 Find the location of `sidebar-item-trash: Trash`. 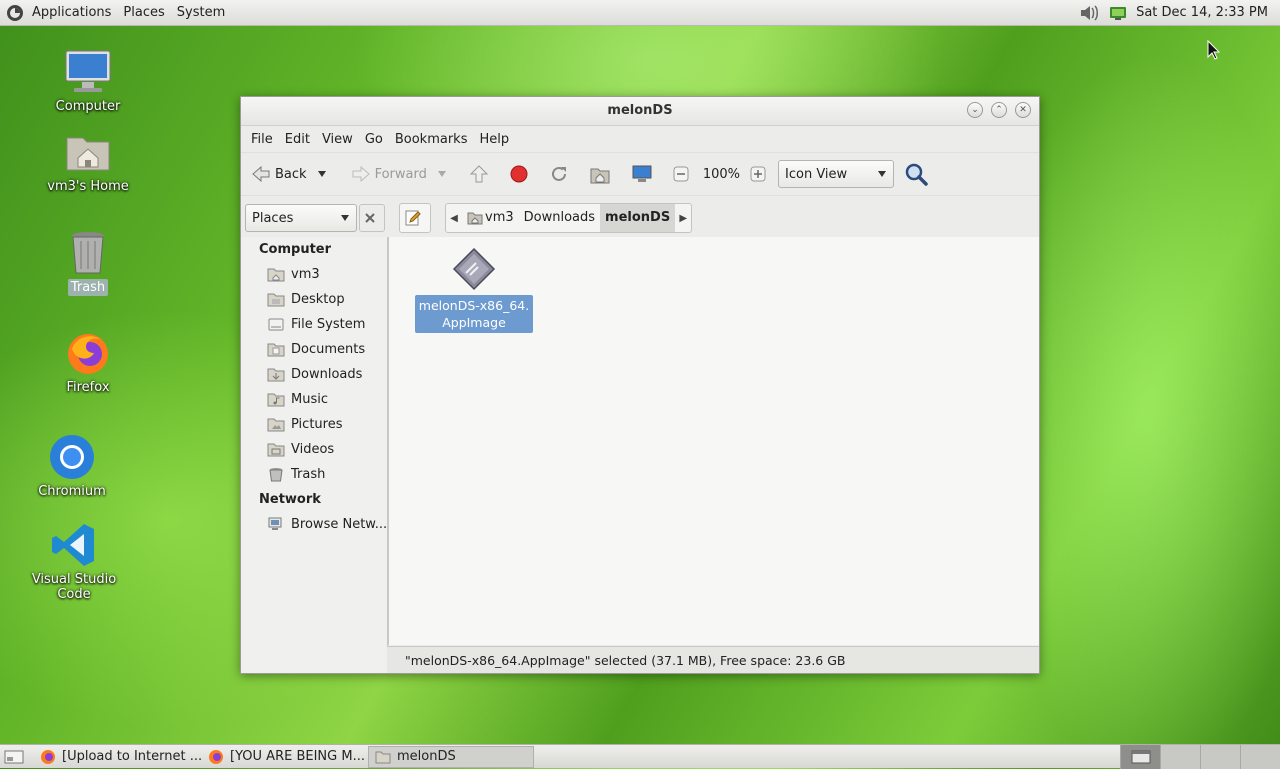

sidebar-item-trash: Trash is located at coordinates (314, 474).